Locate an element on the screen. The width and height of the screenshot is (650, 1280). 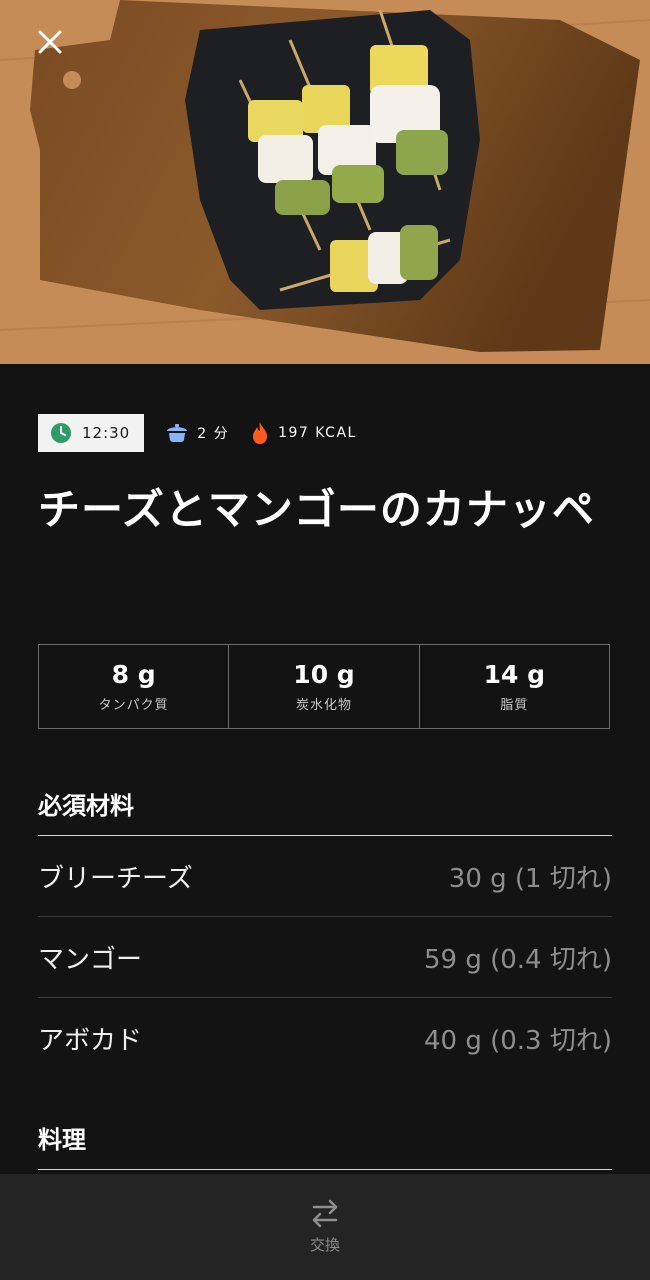
time-chip: 12:30 is located at coordinates (91, 433).